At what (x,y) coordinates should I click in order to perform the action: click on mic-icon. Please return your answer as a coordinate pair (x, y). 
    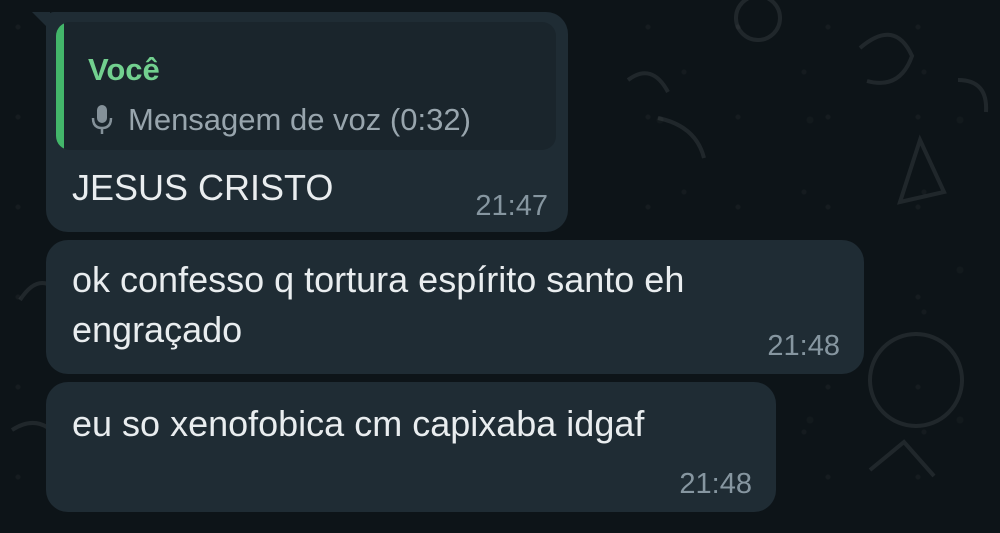
    Looking at the image, I should click on (102, 119).